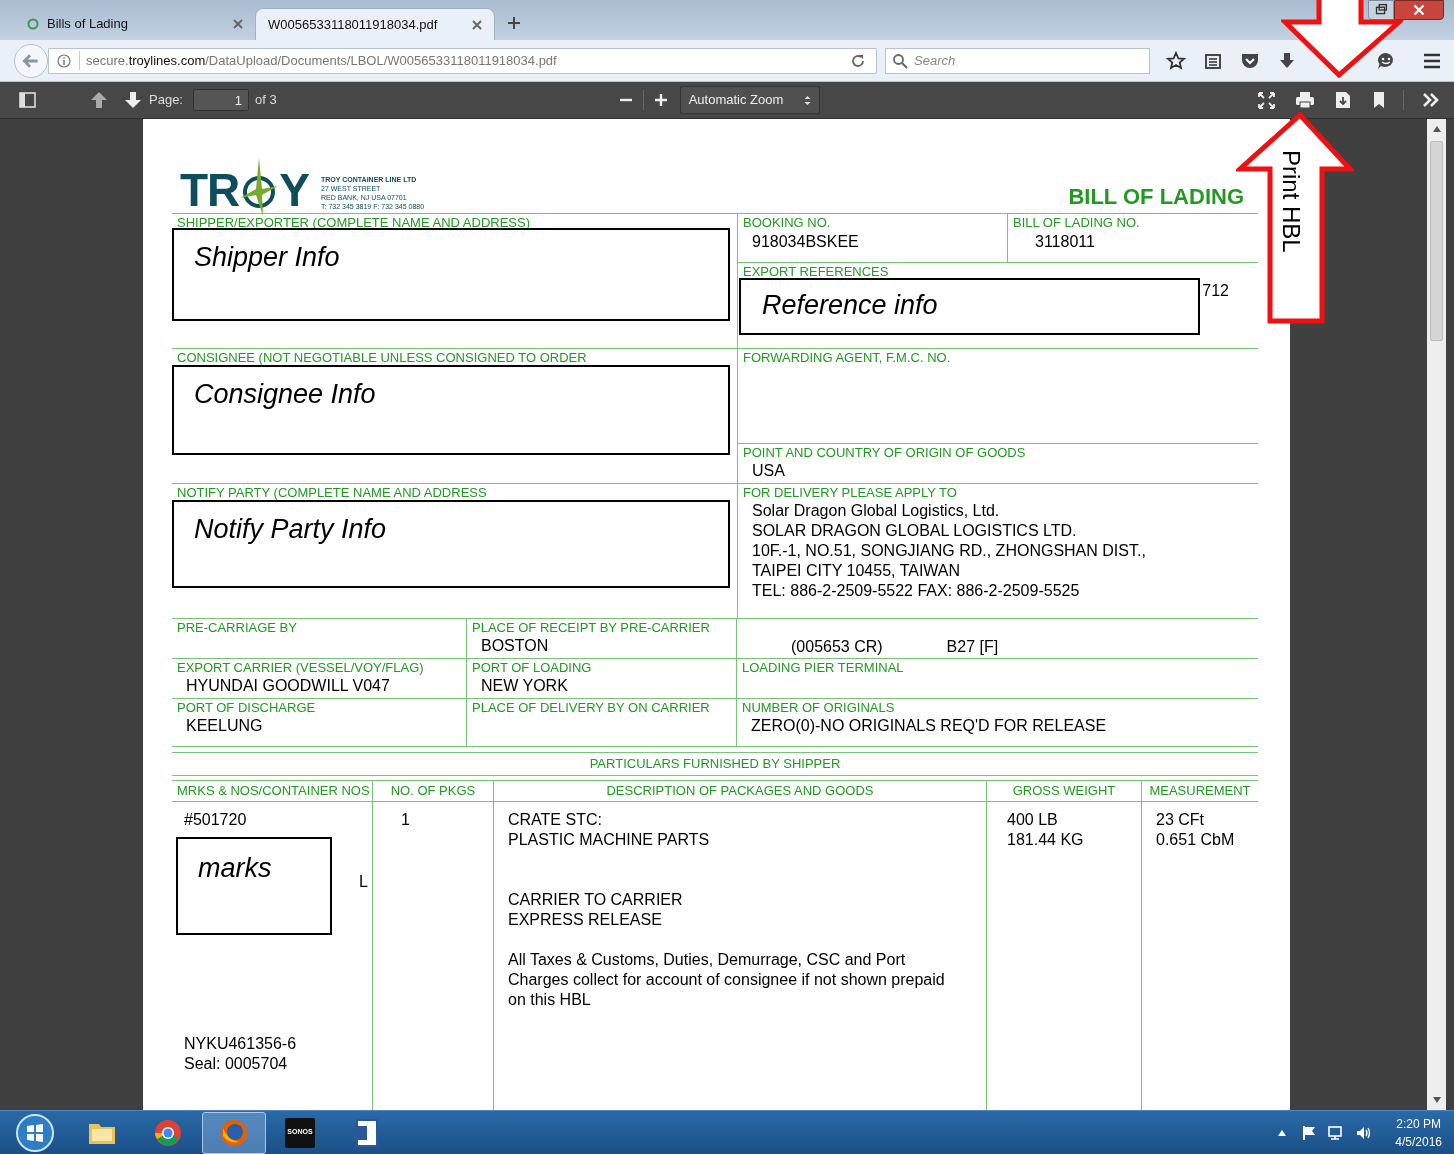 This screenshot has height=1154, width=1454. What do you see at coordinates (914, 531) in the screenshot?
I see `field-value: SOLAR DRAGON GLOBAL LOGISTICS LTD.` at bounding box center [914, 531].